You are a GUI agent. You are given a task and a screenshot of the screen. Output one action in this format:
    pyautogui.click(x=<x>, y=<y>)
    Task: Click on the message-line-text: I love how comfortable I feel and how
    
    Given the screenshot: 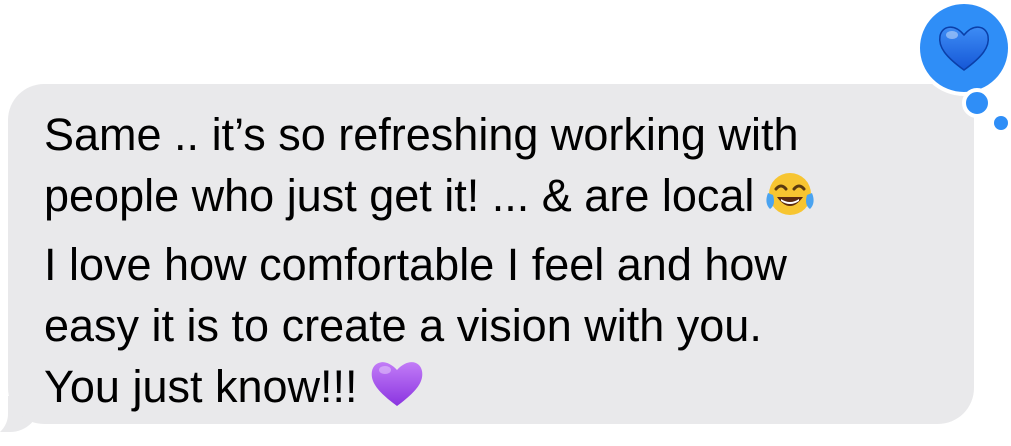 What is the action you would take?
    pyautogui.click(x=415, y=264)
    